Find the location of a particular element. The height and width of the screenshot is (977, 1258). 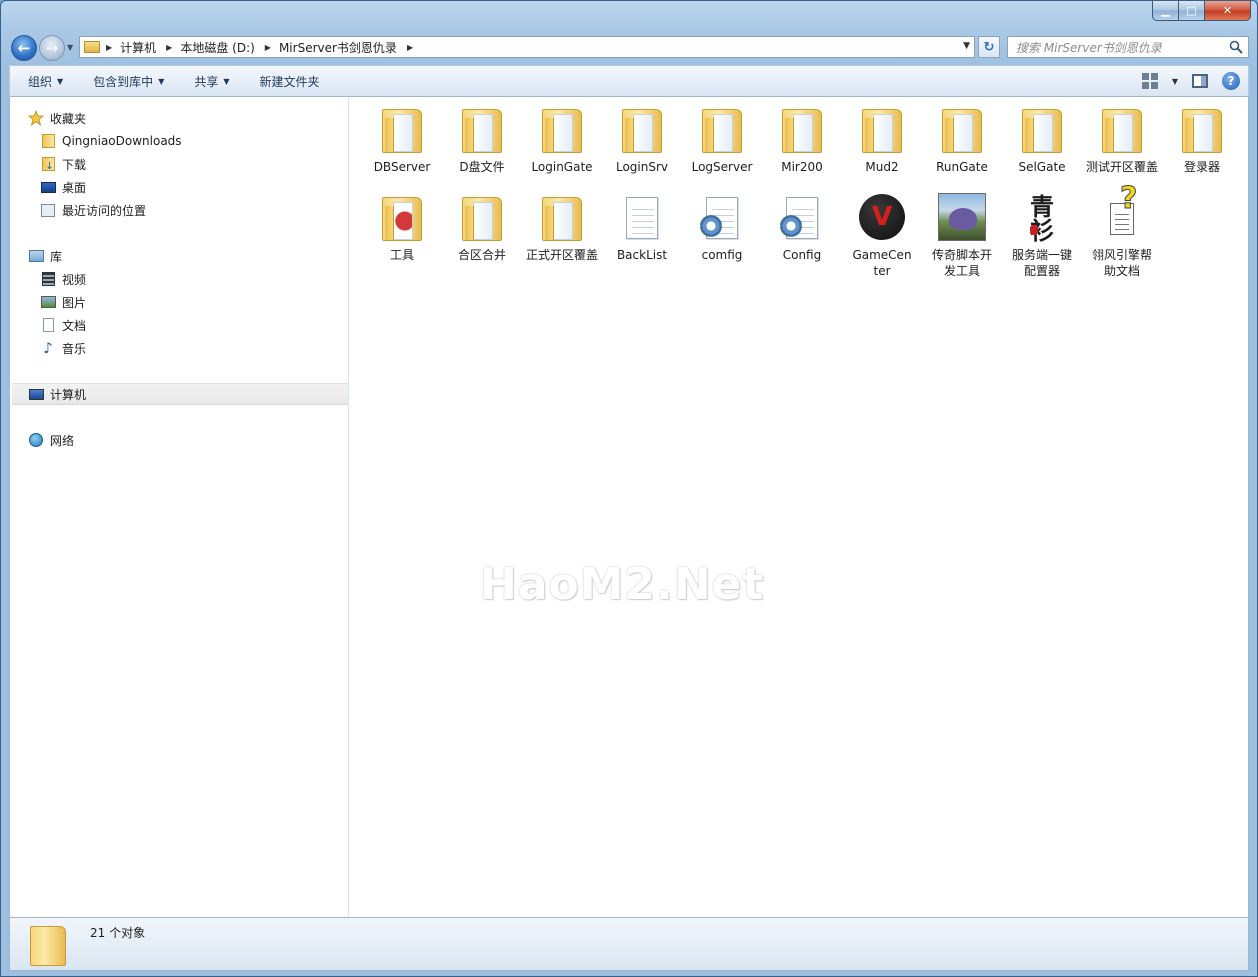

preview-pane-icon is located at coordinates (1200, 81).